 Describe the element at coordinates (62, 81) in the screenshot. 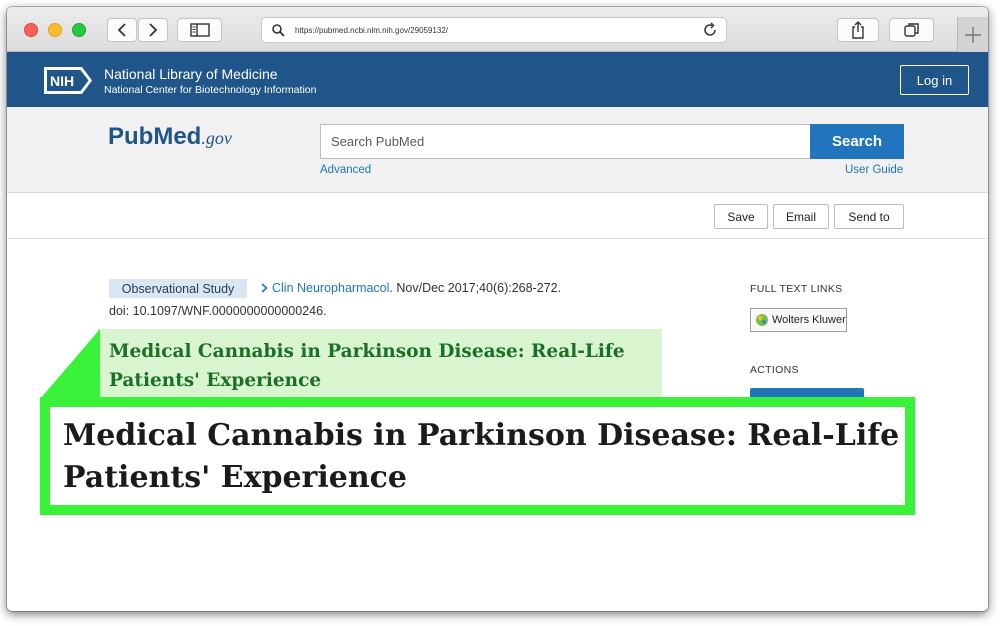

I see `nih-badge-text: NIH` at that location.